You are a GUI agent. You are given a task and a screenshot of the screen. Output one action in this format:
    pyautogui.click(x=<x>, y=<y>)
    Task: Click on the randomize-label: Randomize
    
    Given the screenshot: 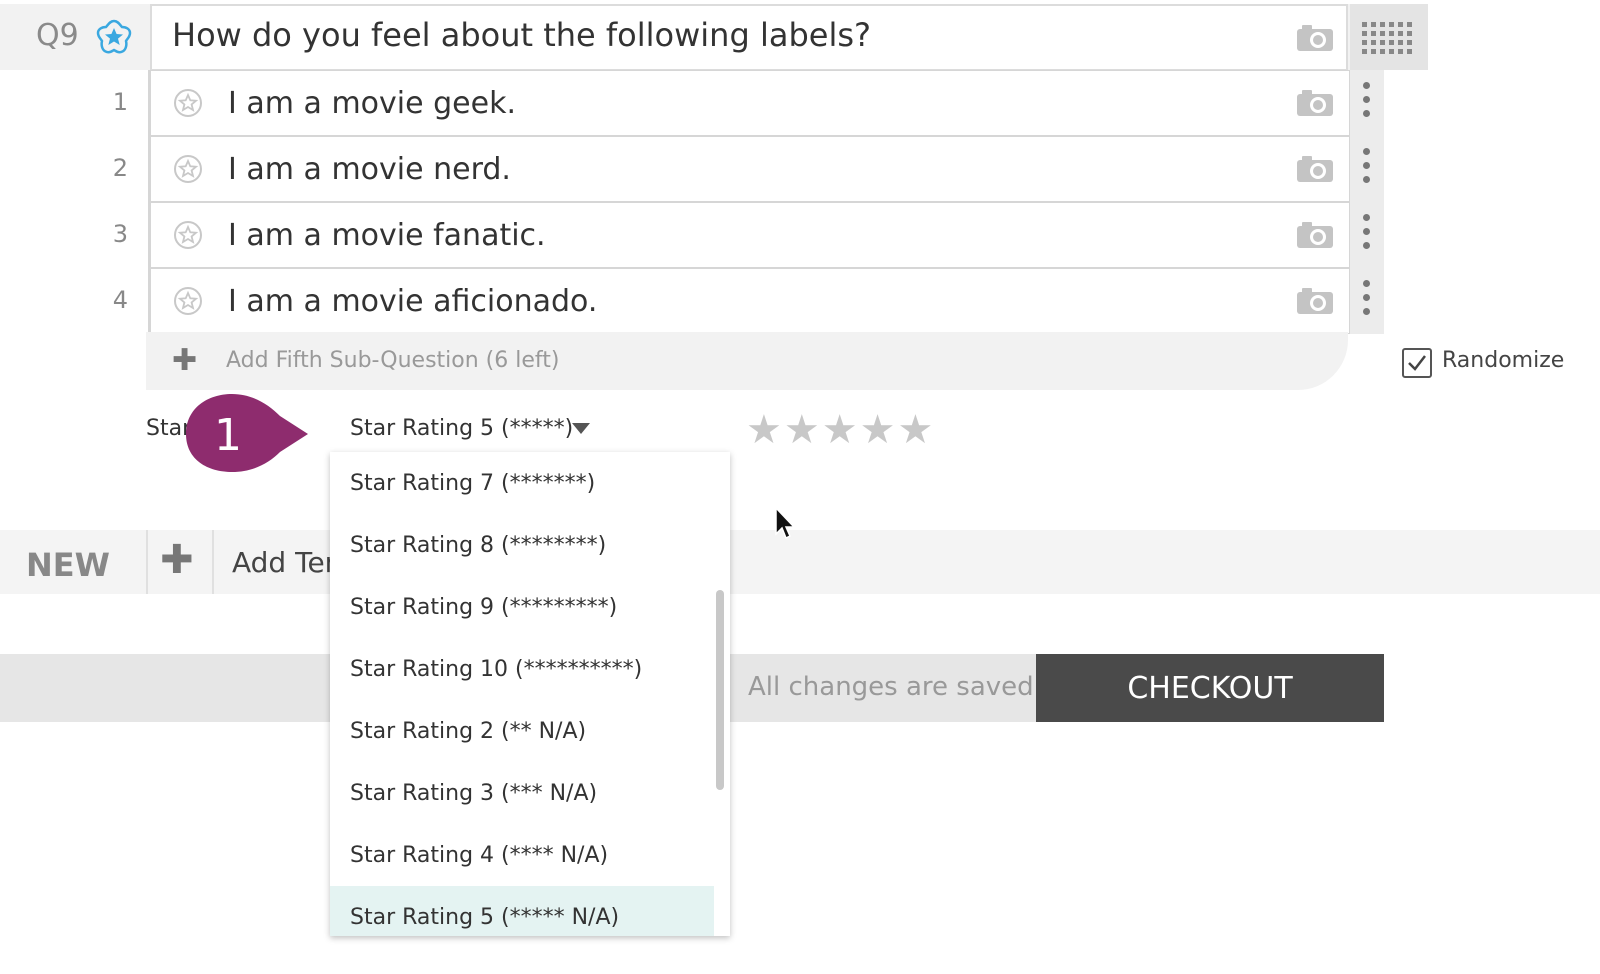 What is the action you would take?
    pyautogui.click(x=1503, y=360)
    